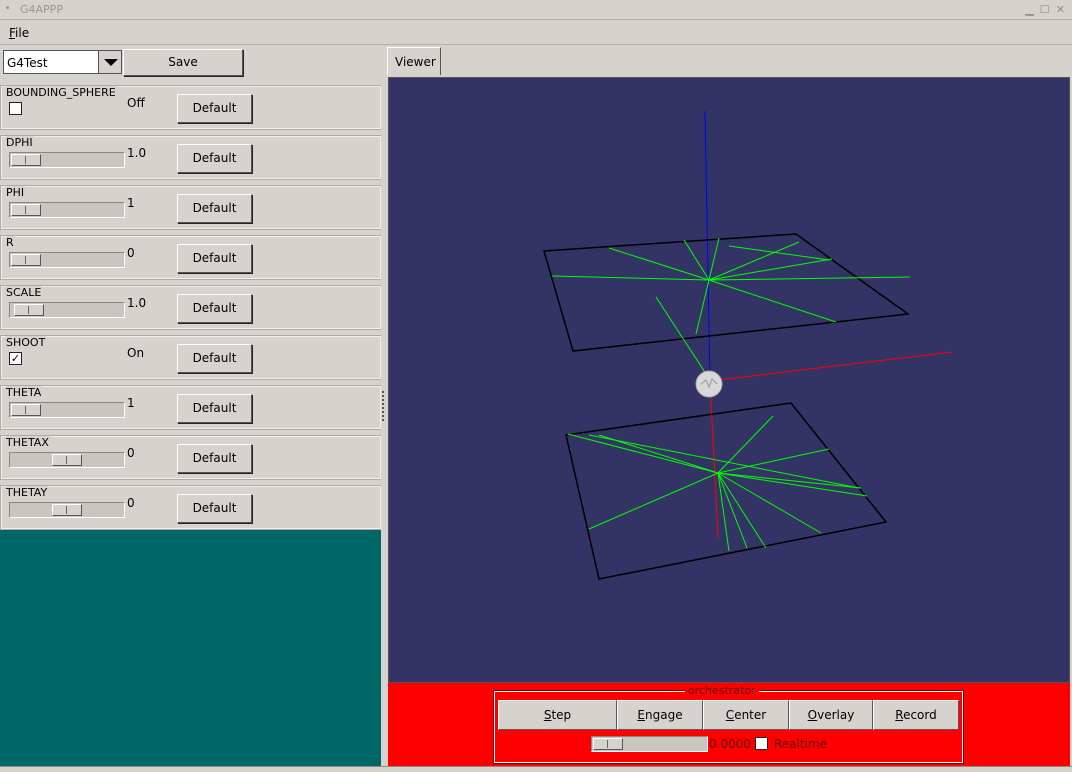 This screenshot has width=1072, height=772. Describe the element at coordinates (24, 392) in the screenshot. I see `param-label: THETA` at that location.